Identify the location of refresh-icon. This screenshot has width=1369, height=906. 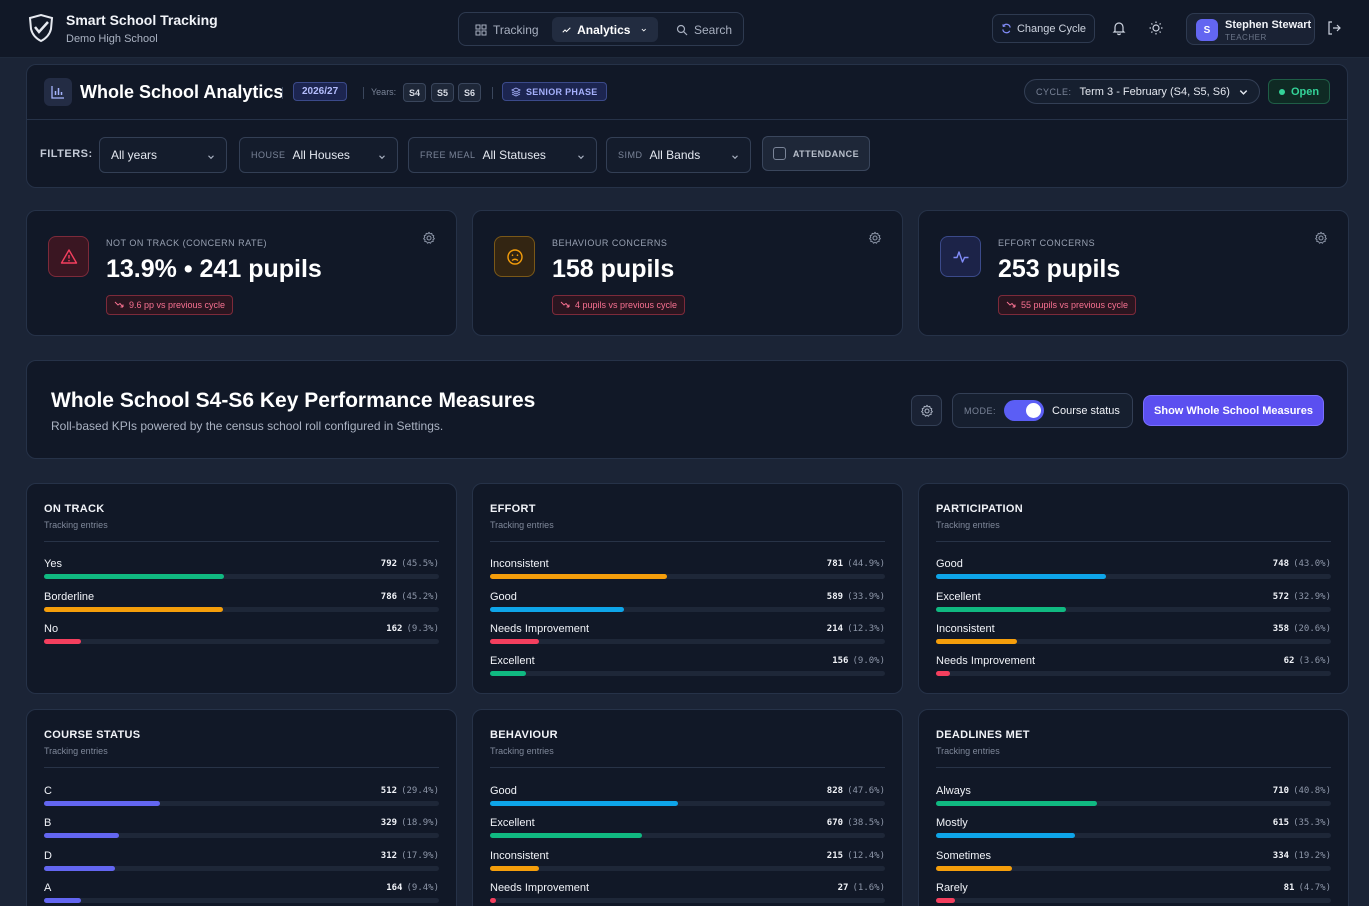
(1006, 28).